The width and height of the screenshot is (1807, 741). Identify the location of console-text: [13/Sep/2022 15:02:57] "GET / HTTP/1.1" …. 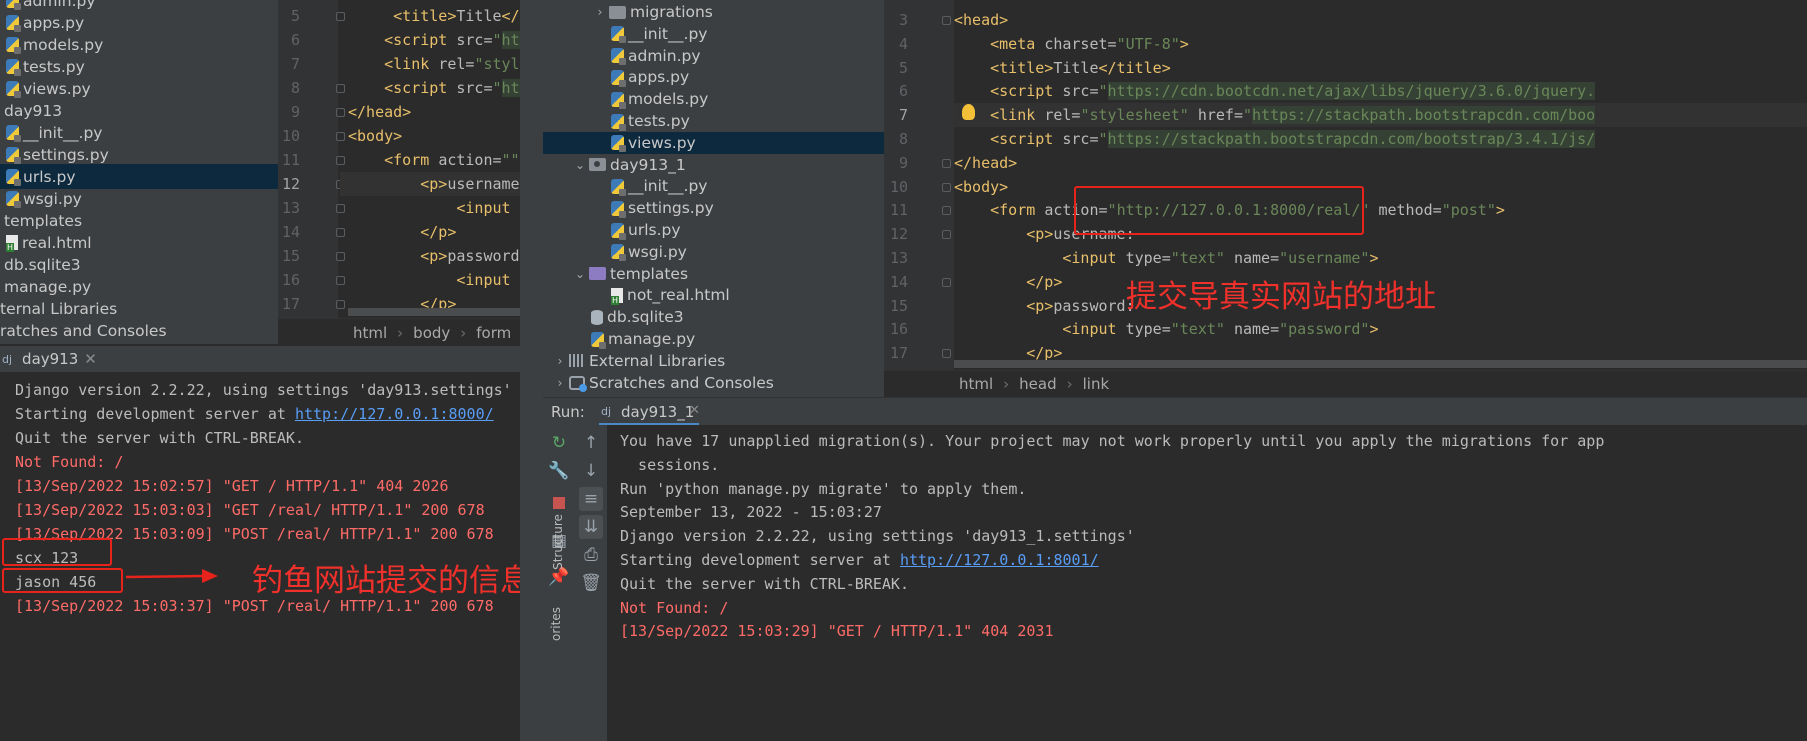
(232, 486).